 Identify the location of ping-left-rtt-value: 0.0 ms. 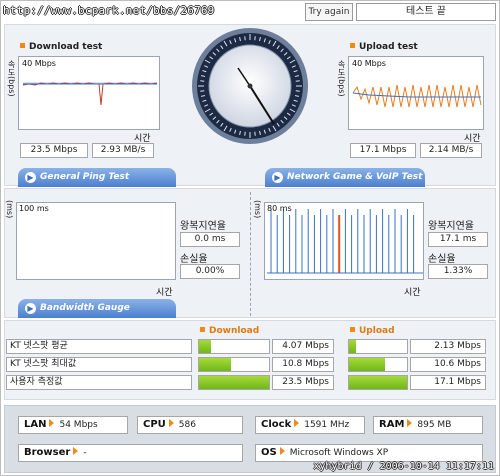
(210, 239).